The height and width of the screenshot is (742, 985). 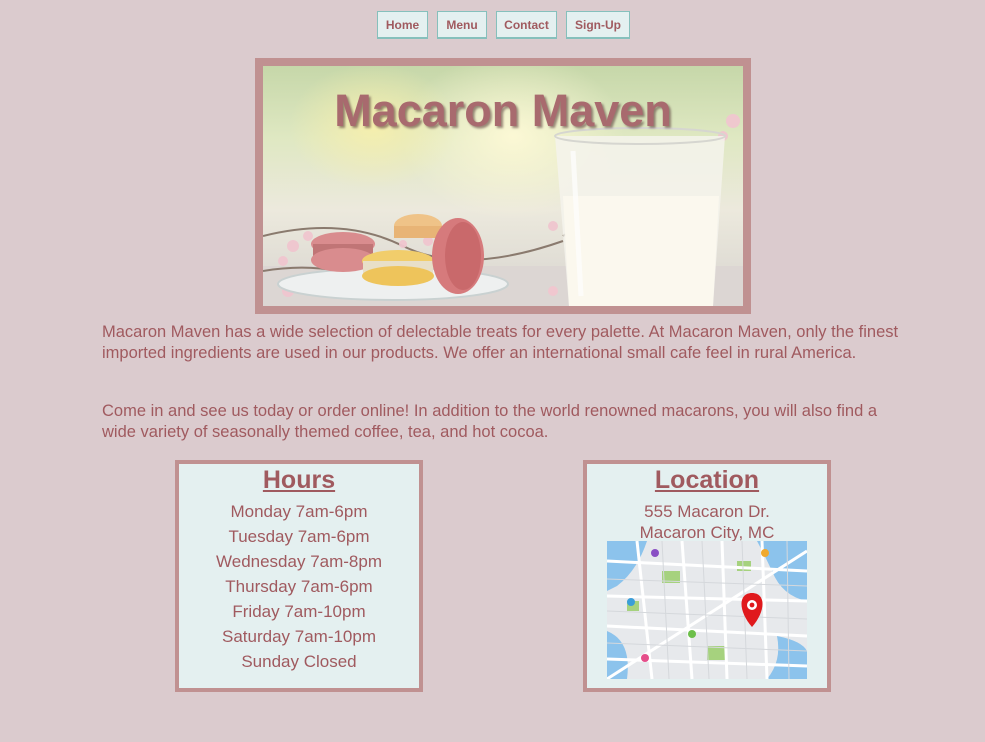 I want to click on macaron-orange, so click(x=418, y=226).